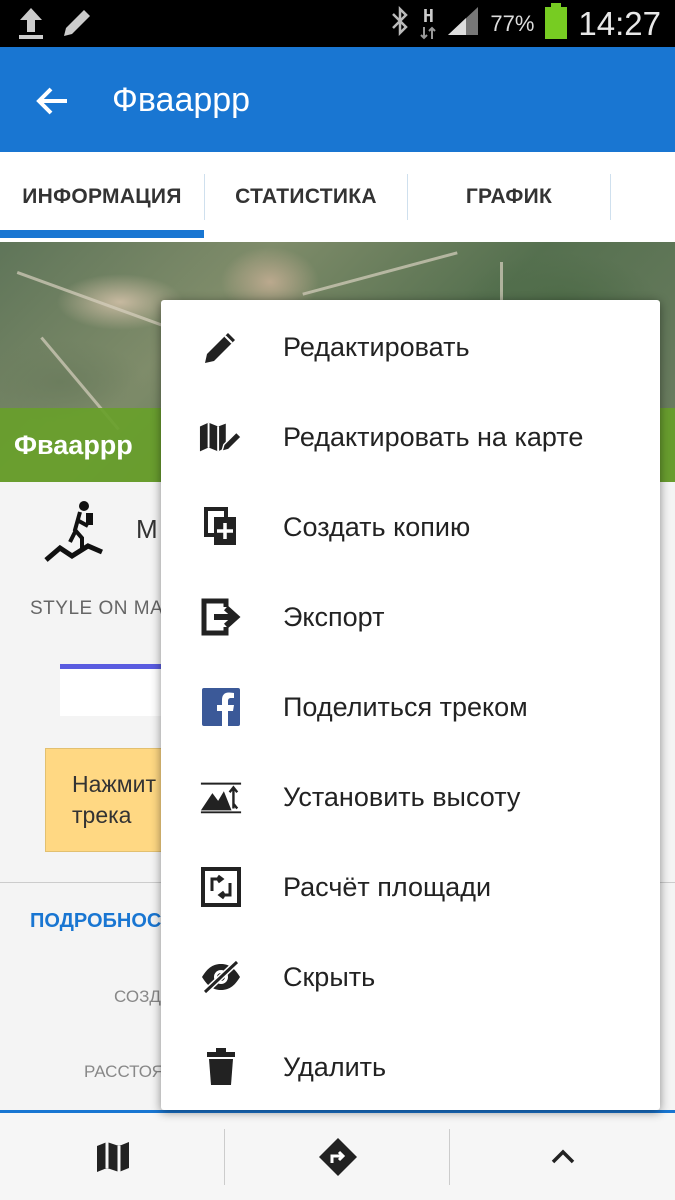  What do you see at coordinates (410, 1067) in the screenshot?
I see `menu-item-delete: Удалить` at bounding box center [410, 1067].